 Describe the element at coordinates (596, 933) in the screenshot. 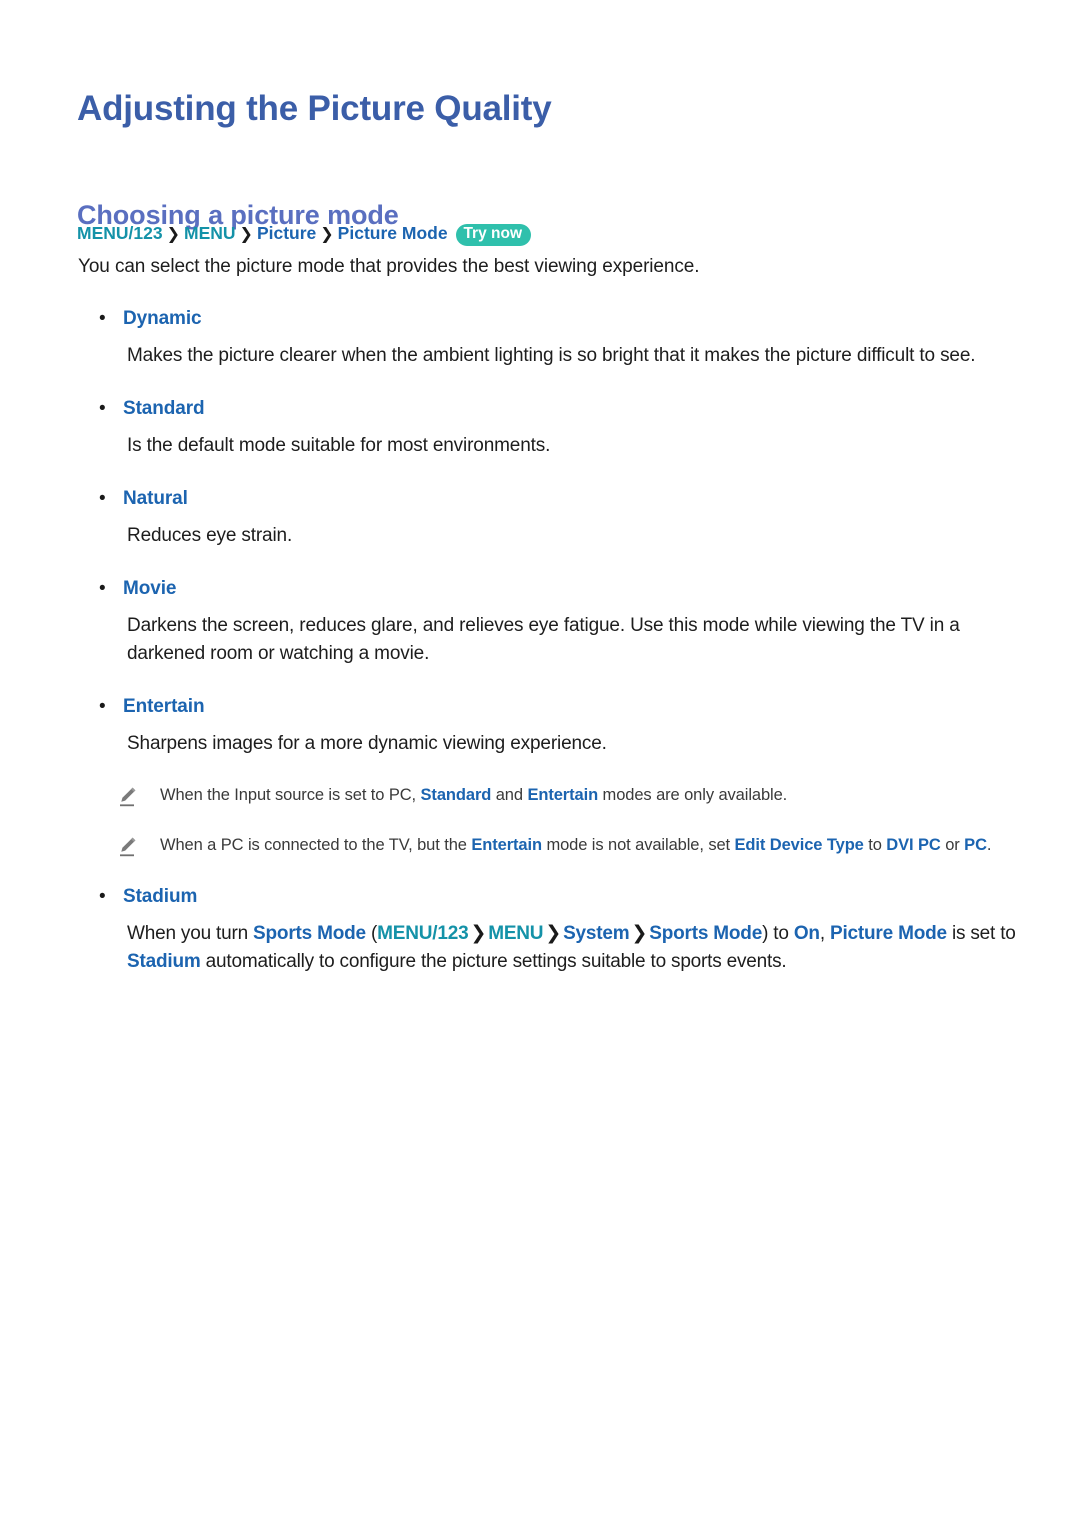

I see `inline-term: System` at that location.